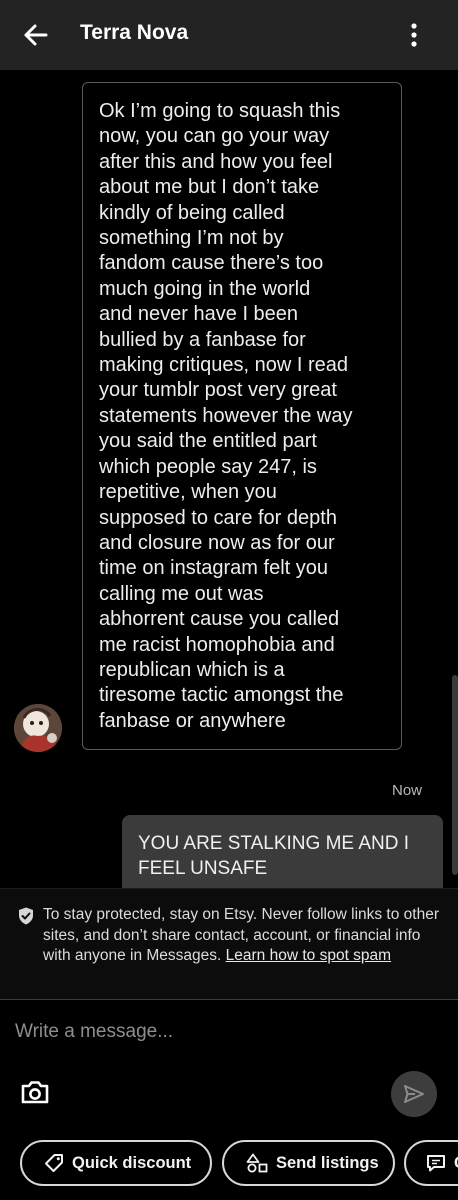 This screenshot has height=1200, width=458. Describe the element at coordinates (308, 955) in the screenshot. I see `spam-info-link: Learn how to spot spam` at that location.